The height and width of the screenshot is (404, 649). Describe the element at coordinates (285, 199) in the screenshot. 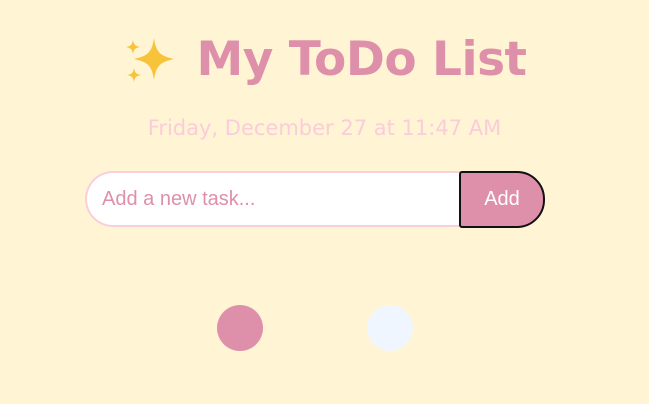

I see `new-task-input` at that location.